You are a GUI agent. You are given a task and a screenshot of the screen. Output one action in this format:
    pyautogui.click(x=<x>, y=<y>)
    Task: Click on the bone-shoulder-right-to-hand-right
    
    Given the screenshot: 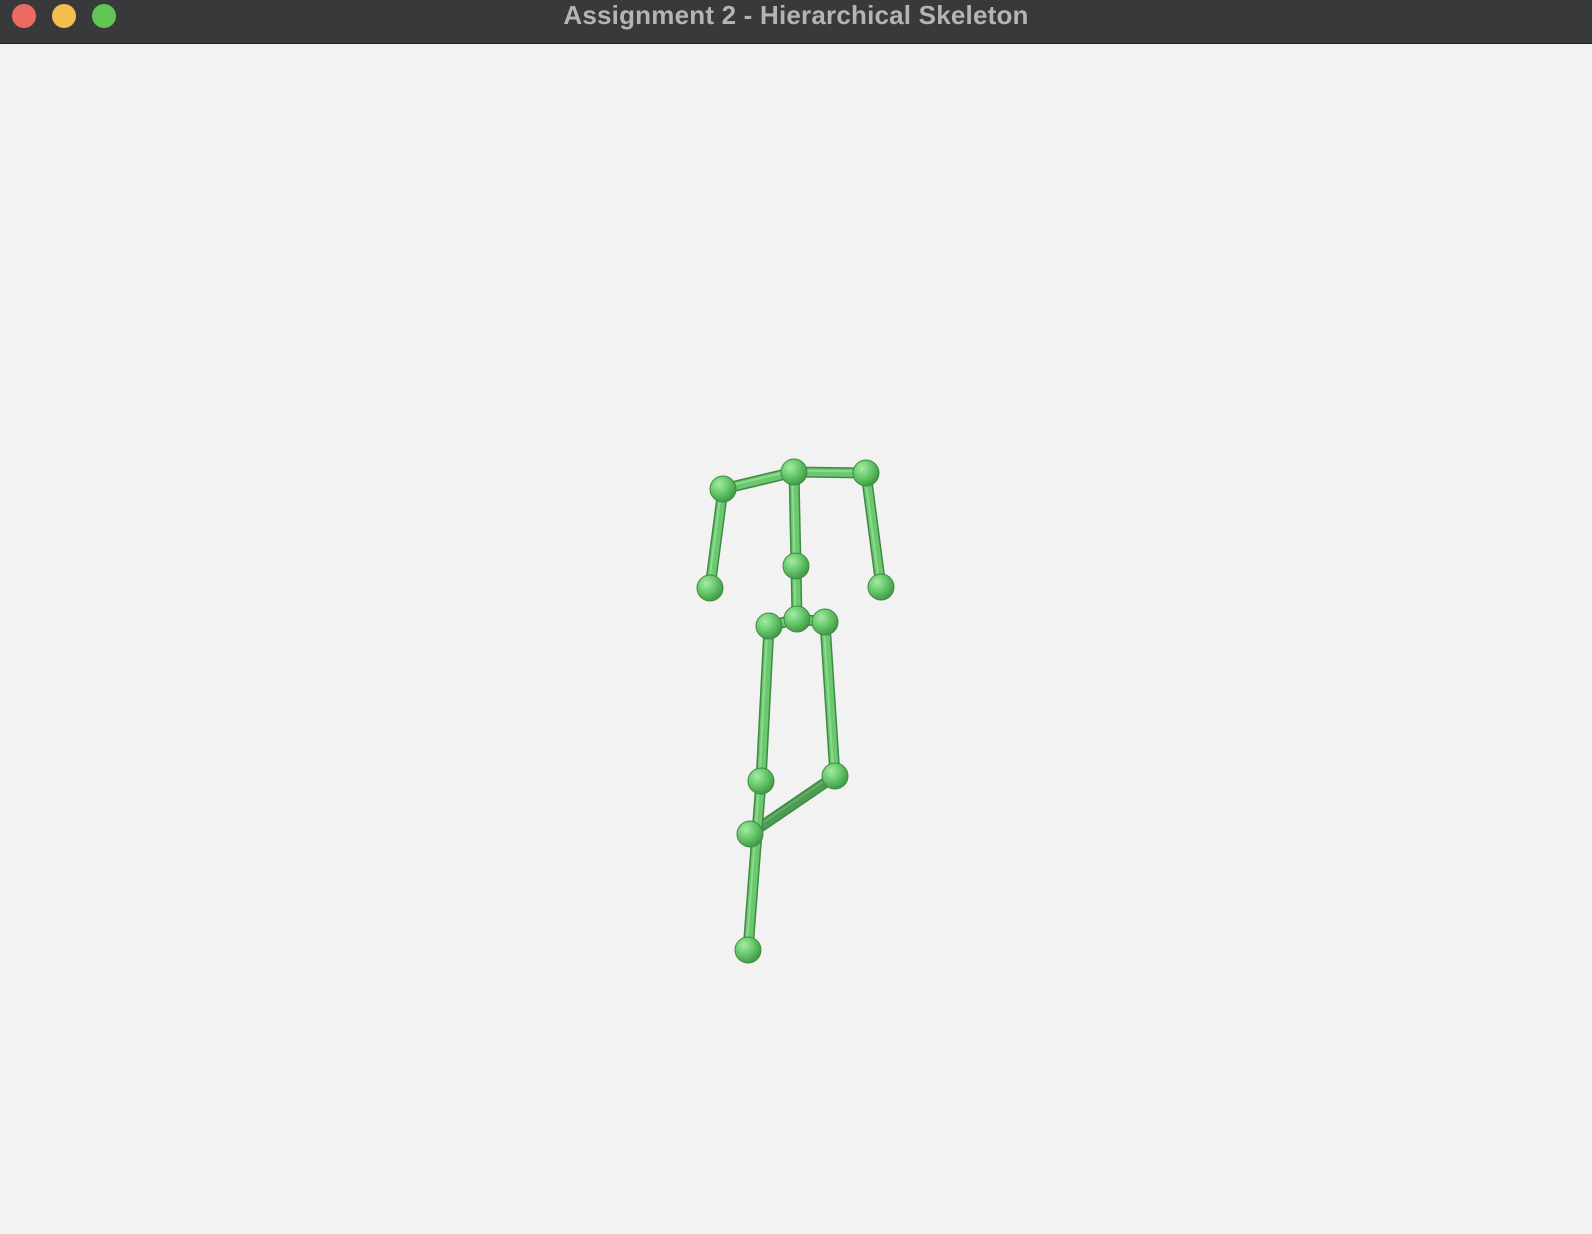 What is the action you would take?
    pyautogui.click(x=873, y=530)
    